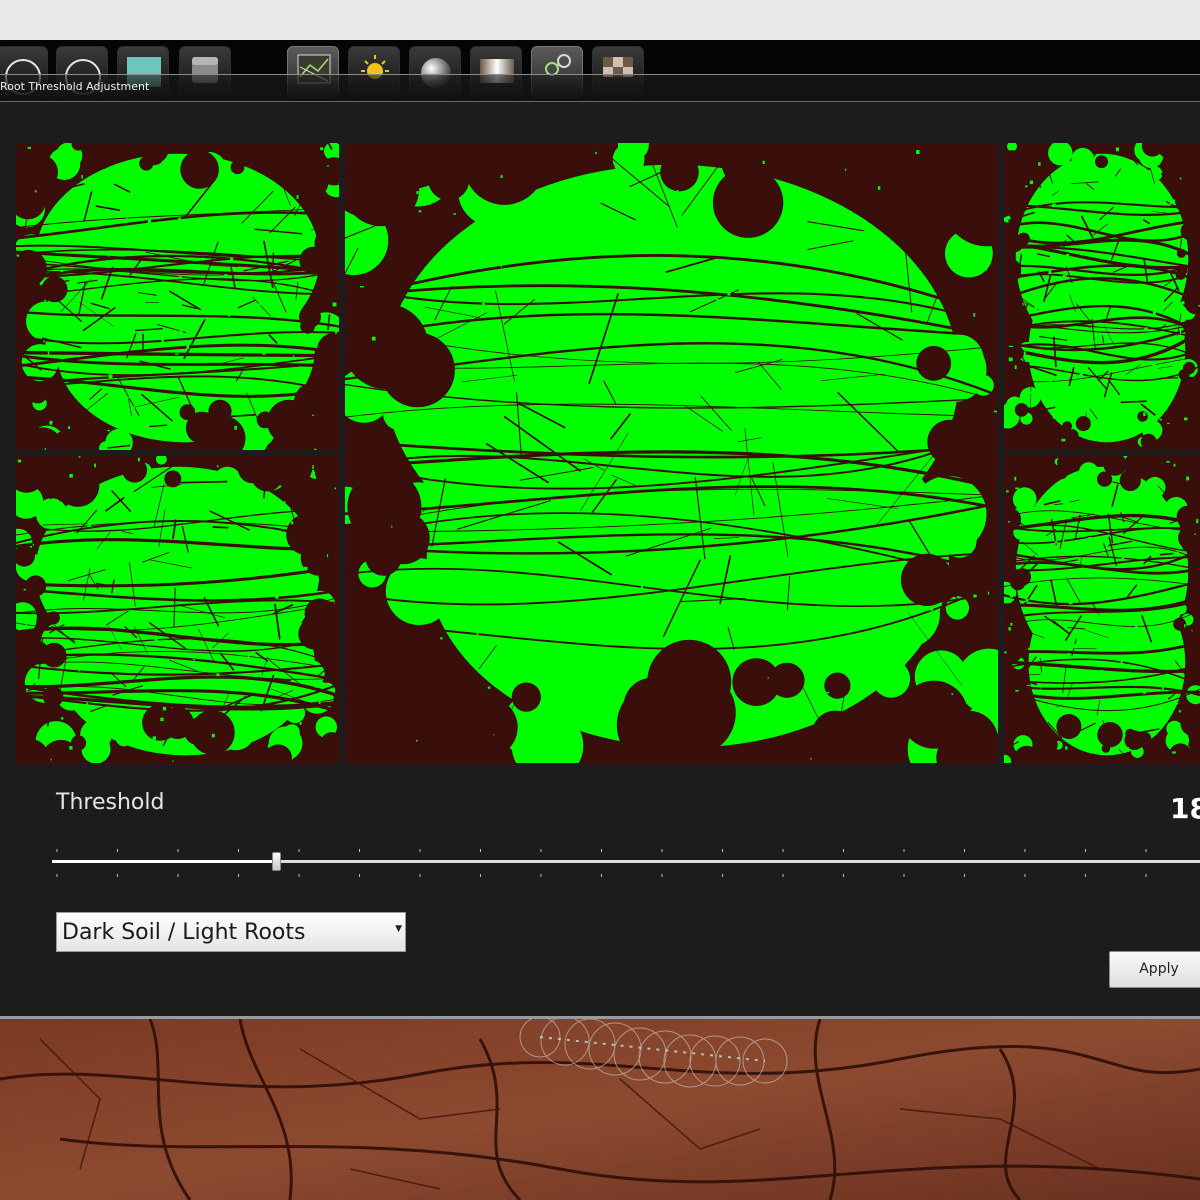 This screenshot has width=1200, height=1200. I want to click on dialog-title: Root Threshold Adjustment, so click(75, 86).